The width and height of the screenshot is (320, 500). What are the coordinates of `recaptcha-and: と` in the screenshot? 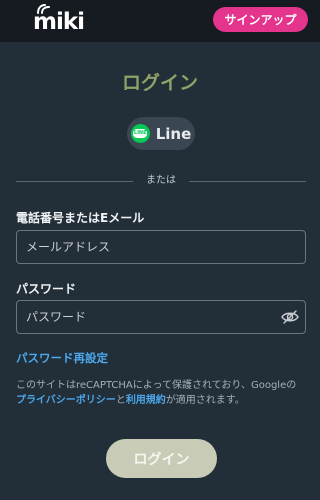 It's located at (120, 400).